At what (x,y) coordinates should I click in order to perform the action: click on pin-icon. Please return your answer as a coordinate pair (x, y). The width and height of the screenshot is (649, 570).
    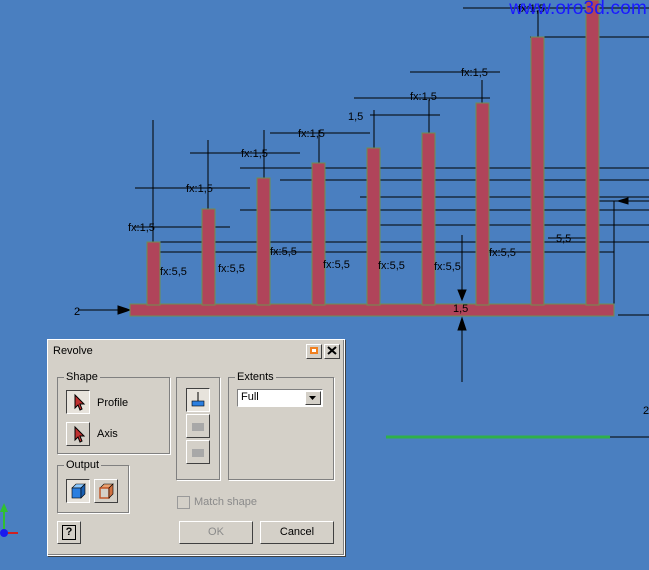
    Looking at the image, I should click on (314, 350).